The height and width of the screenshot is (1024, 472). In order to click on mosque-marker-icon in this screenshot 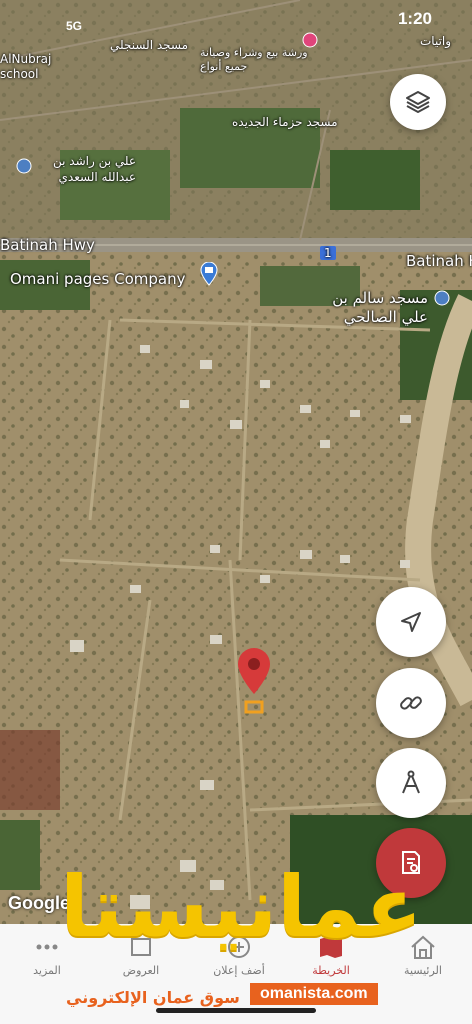, I will do `click(442, 300)`.